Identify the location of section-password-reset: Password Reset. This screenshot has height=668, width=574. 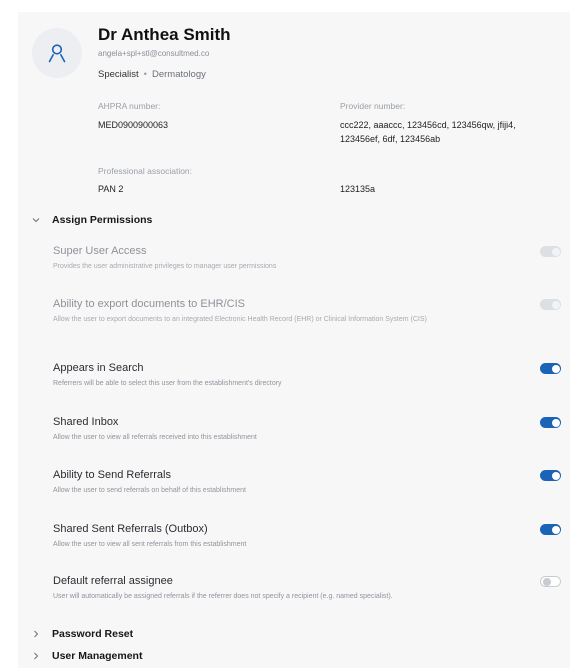
(82, 634).